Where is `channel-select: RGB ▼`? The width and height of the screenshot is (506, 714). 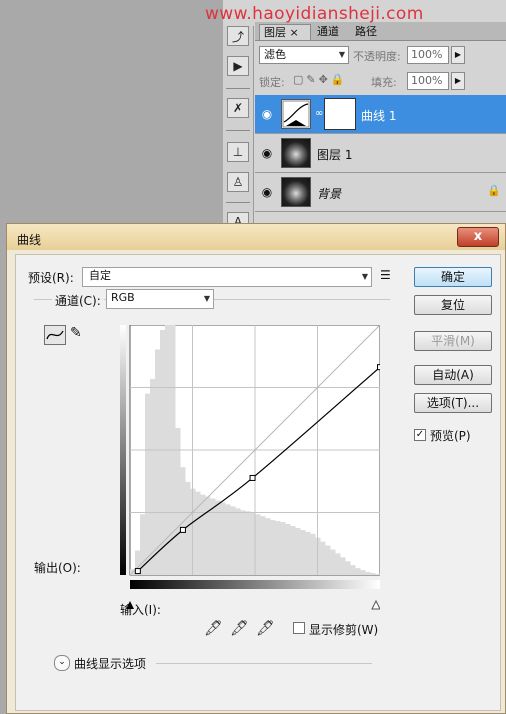
channel-select: RGB ▼ is located at coordinates (160, 299).